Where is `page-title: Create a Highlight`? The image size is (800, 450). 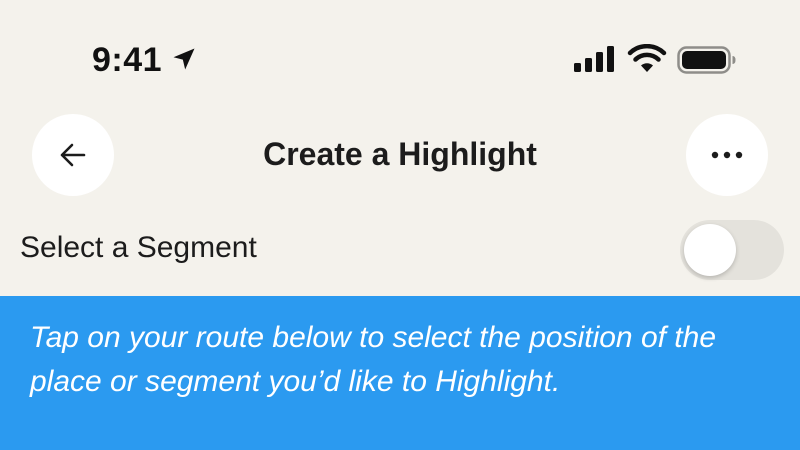 page-title: Create a Highlight is located at coordinates (400, 154).